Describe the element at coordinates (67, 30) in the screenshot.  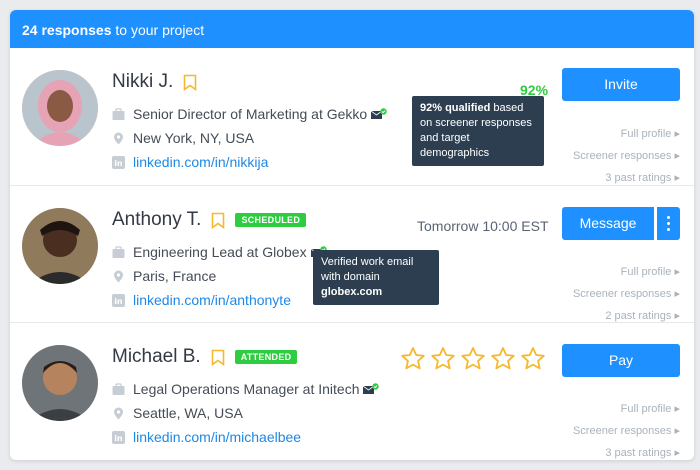
I see `response-count: 24 responses` at that location.